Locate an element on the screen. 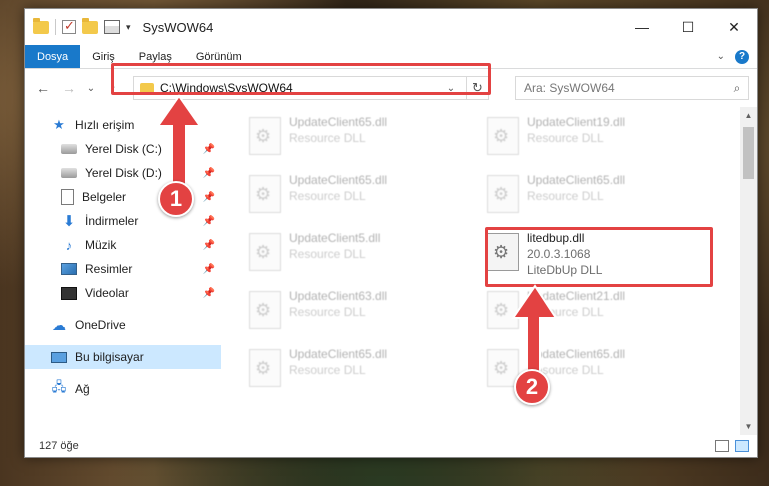 This screenshot has width=769, height=486. step-badge-2: 2 is located at coordinates (532, 387).